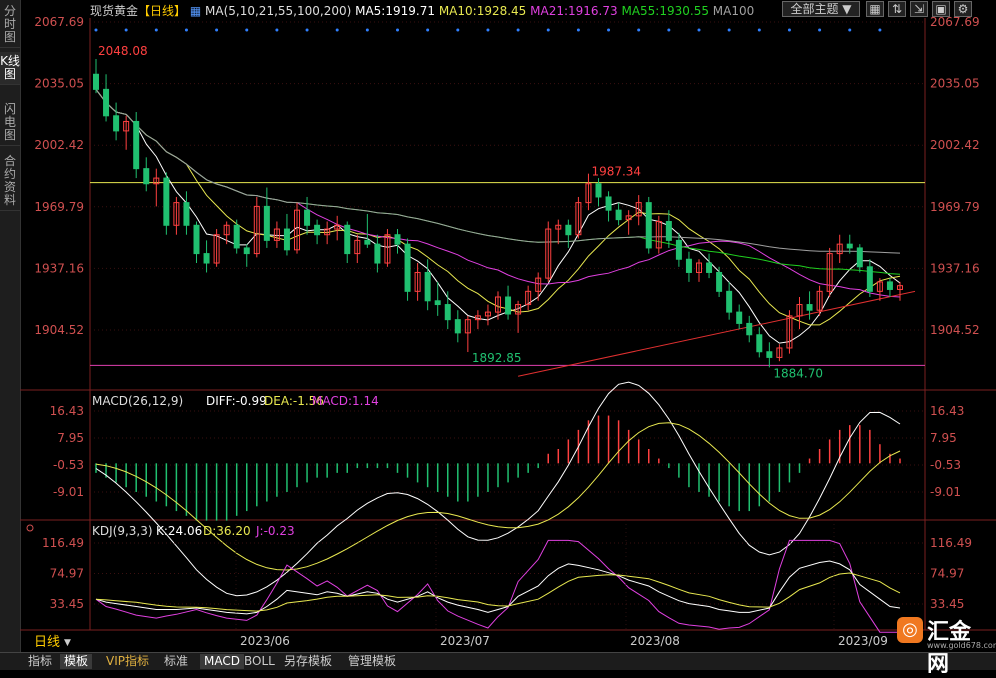  Describe the element at coordinates (59, 145) in the screenshot. I see `price-tick-left: 2002.42` at that location.